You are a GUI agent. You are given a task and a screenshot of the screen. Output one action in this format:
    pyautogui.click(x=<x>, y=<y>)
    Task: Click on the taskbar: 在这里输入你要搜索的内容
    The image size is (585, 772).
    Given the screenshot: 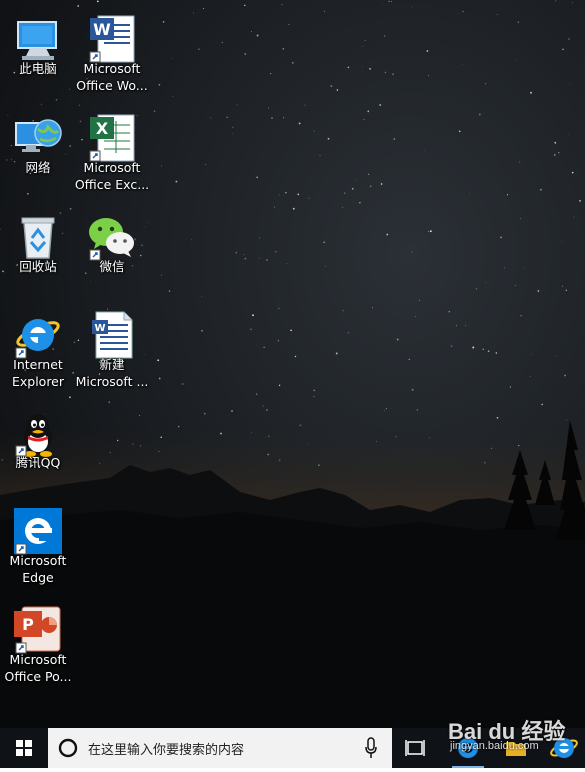 What is the action you would take?
    pyautogui.click(x=292, y=748)
    